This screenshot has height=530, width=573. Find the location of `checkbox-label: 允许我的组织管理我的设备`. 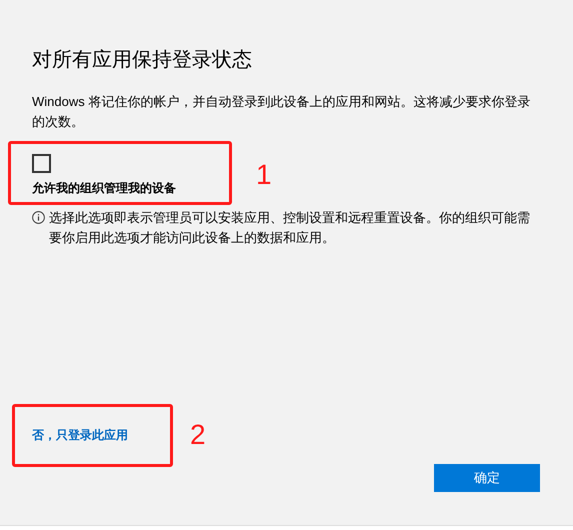

checkbox-label: 允许我的组织管理我的设备 is located at coordinates (104, 188).